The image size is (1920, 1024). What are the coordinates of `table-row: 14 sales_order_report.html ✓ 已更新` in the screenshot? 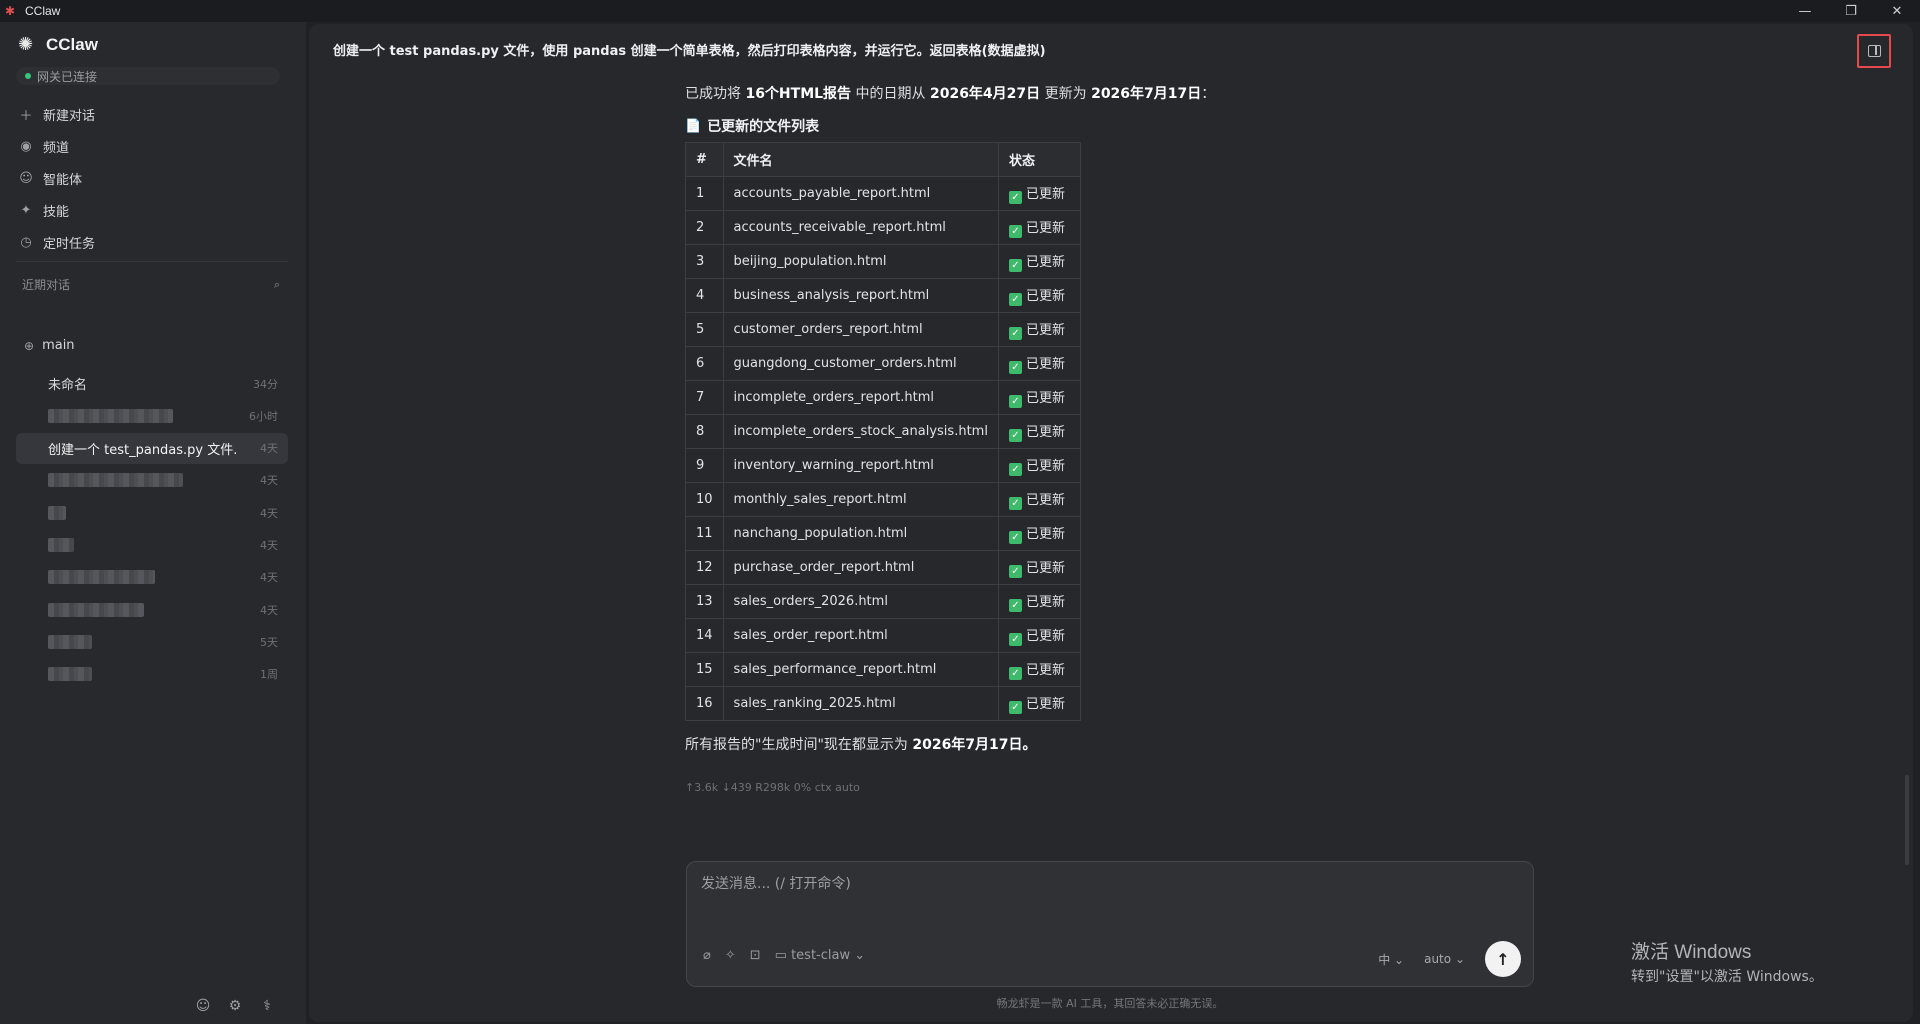 It's located at (883, 635).